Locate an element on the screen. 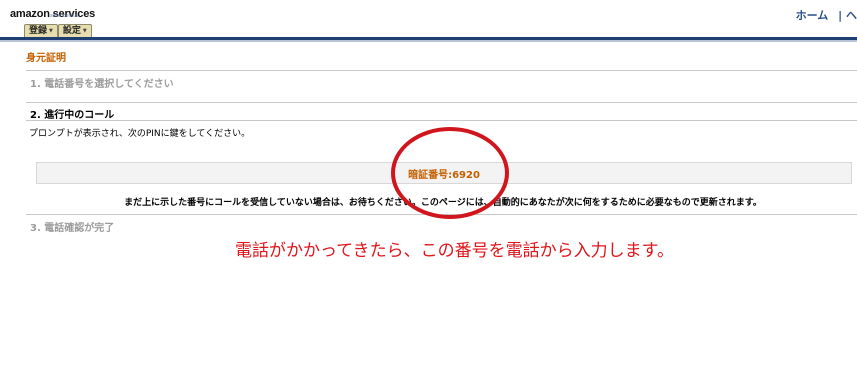 The width and height of the screenshot is (857, 369). step-2-label: 2. 進行中のコール is located at coordinates (72, 115).